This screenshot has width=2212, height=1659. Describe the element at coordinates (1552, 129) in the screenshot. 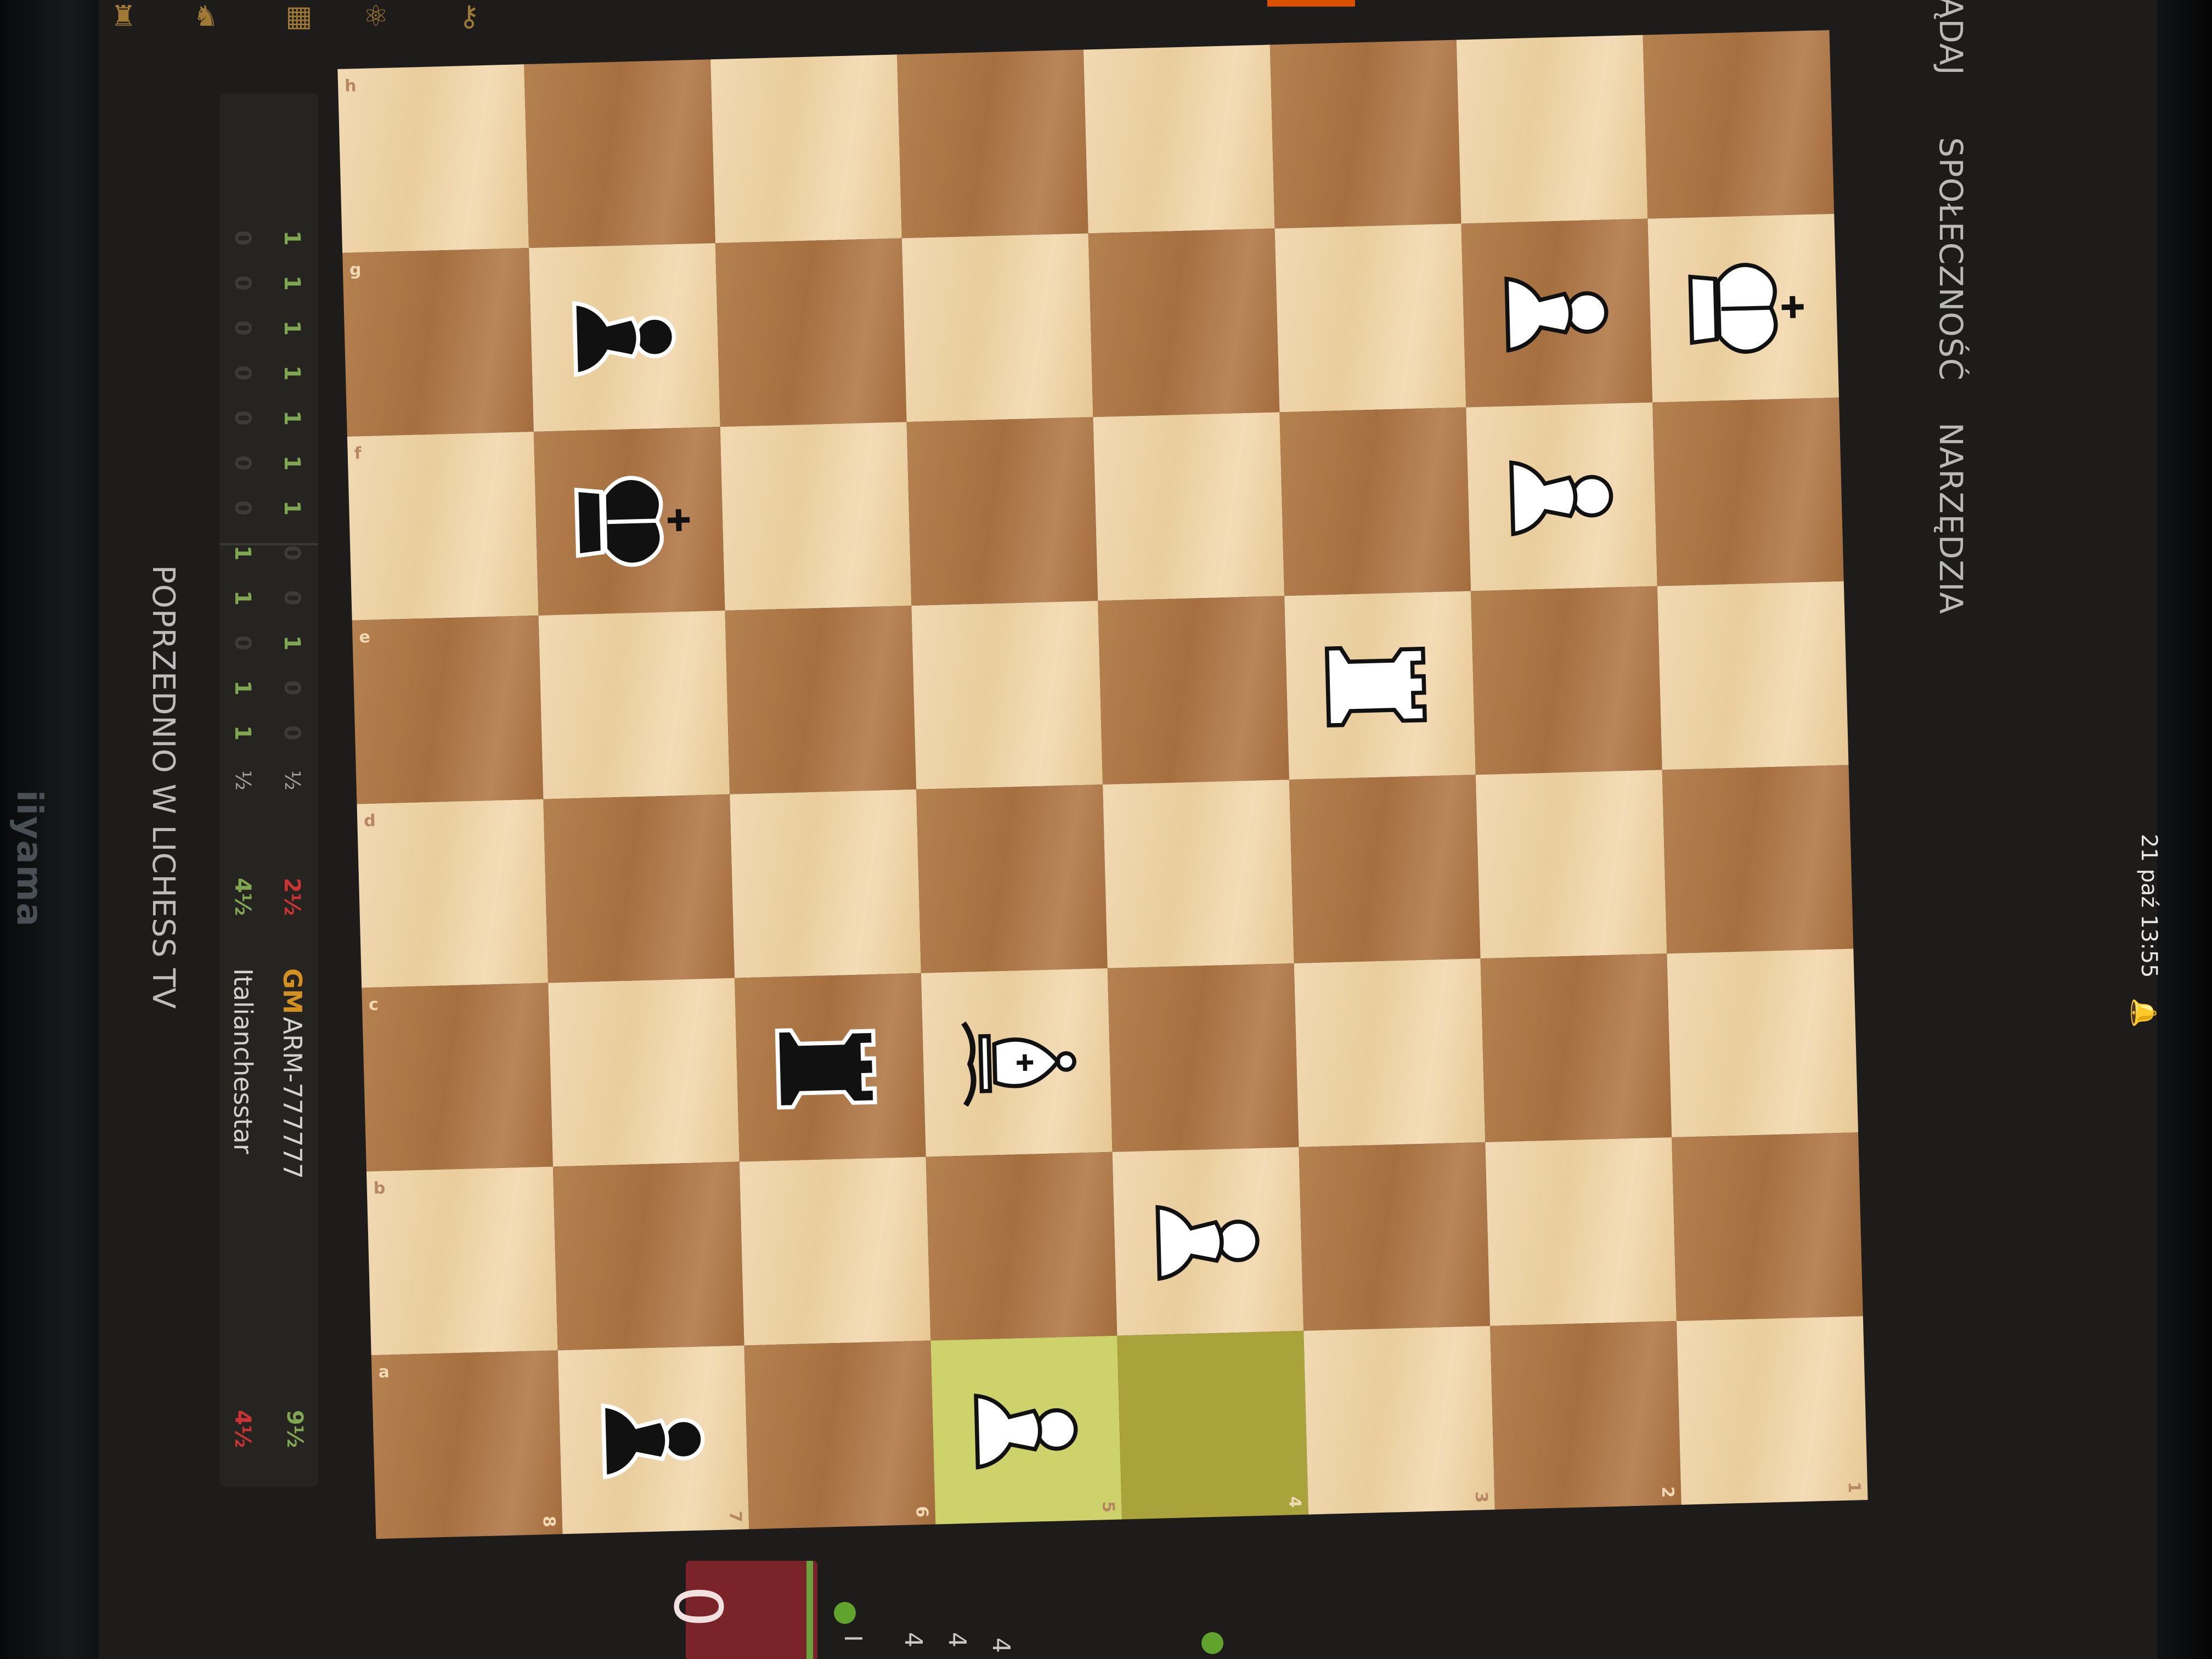

I see `square-h2` at that location.